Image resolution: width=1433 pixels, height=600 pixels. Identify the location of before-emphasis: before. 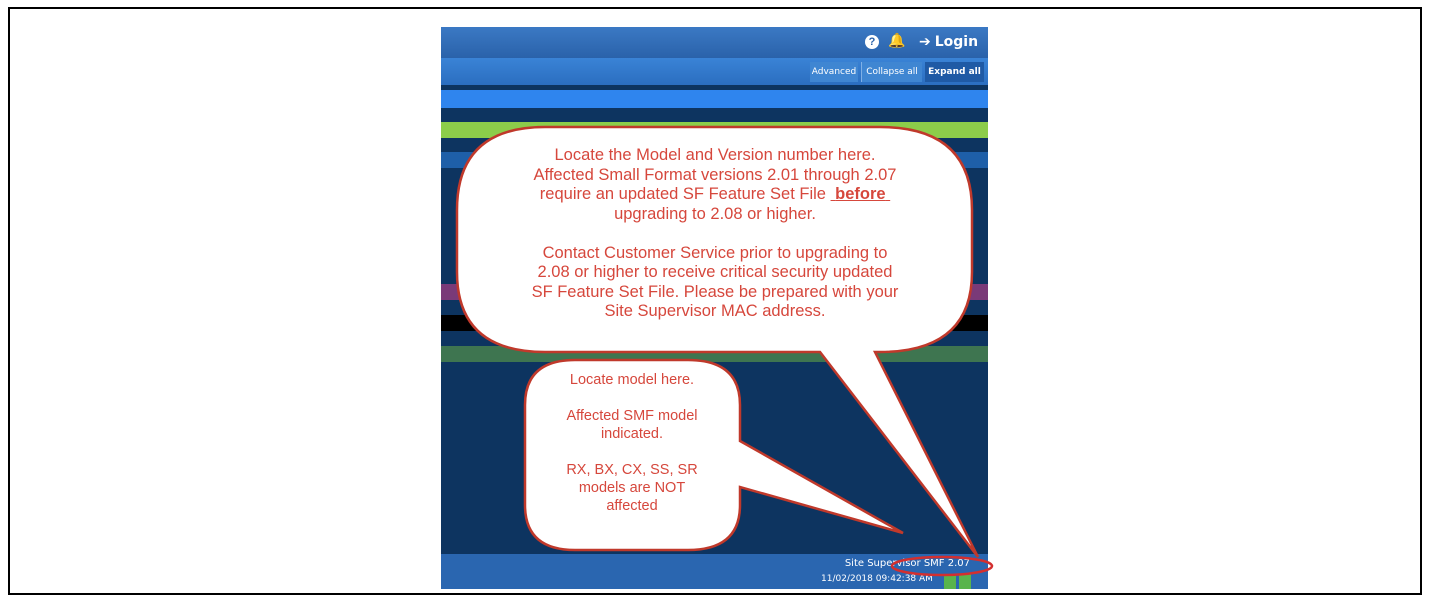
(861, 194).